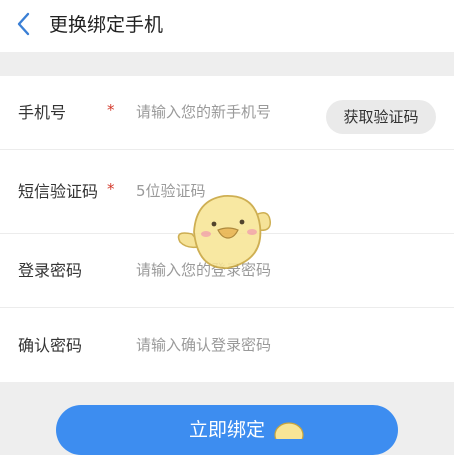 The image size is (454, 455). Describe the element at coordinates (236, 112) in the screenshot. I see `phone-input` at that location.